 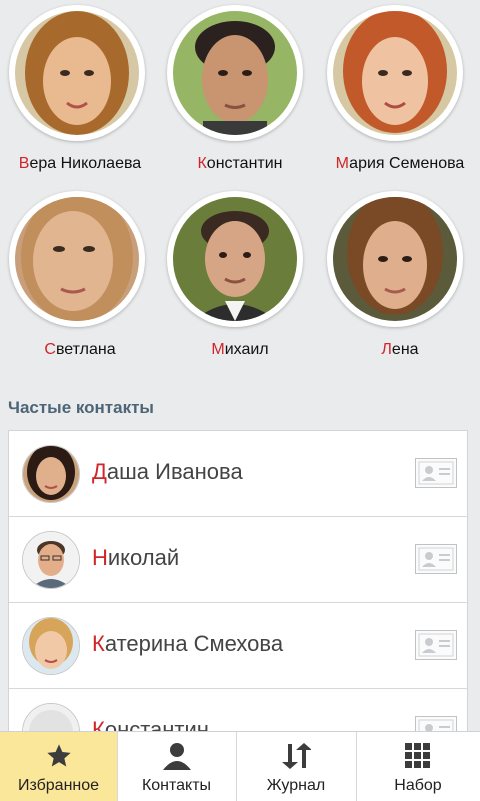 I want to click on favorite-name: Михаил, so click(x=240, y=349).